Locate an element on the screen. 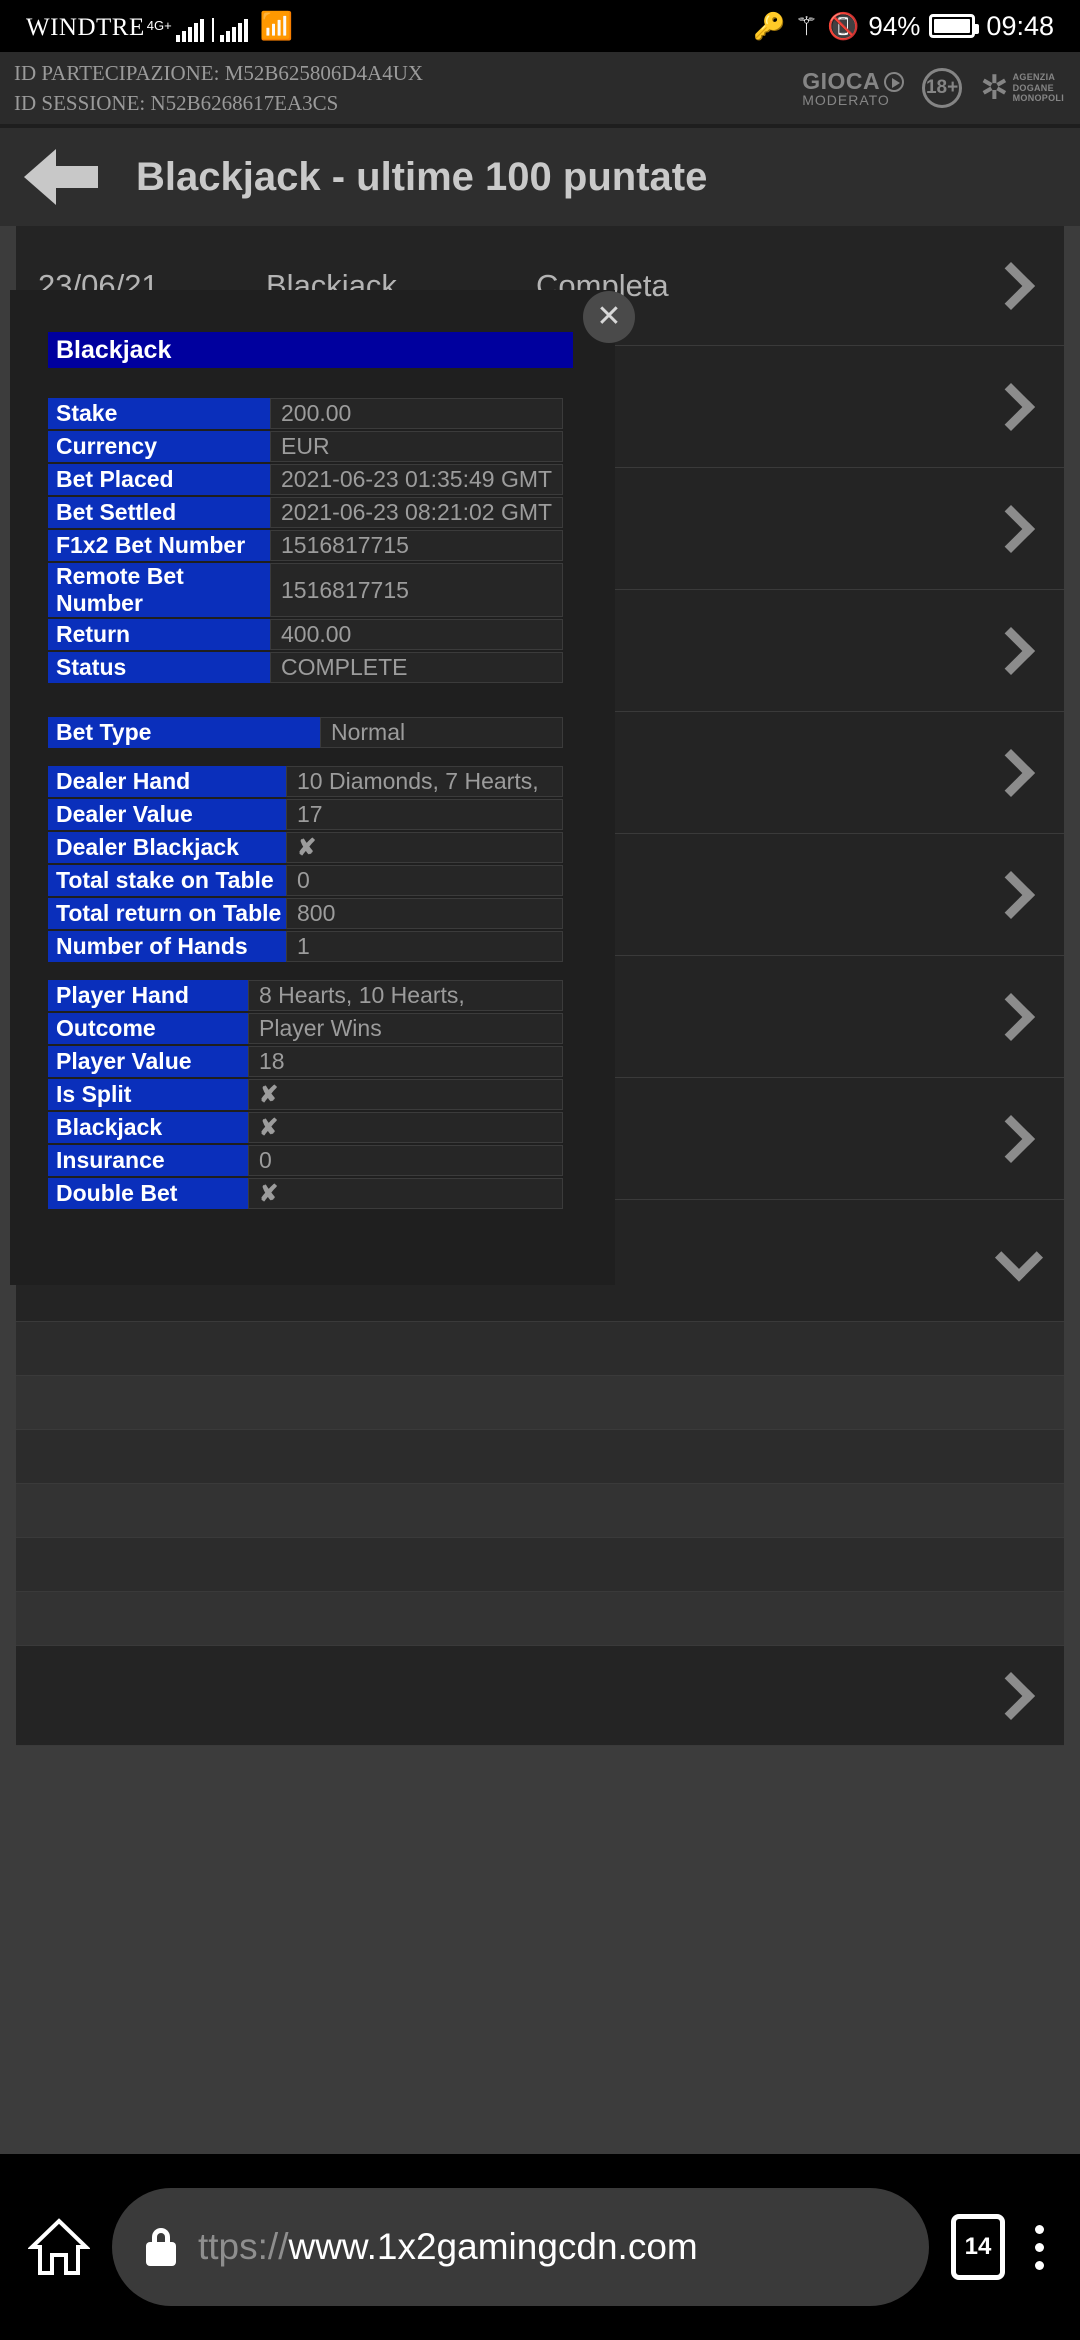 The image size is (1080, 2340). row-label: Remote Bet Number is located at coordinates (159, 590).